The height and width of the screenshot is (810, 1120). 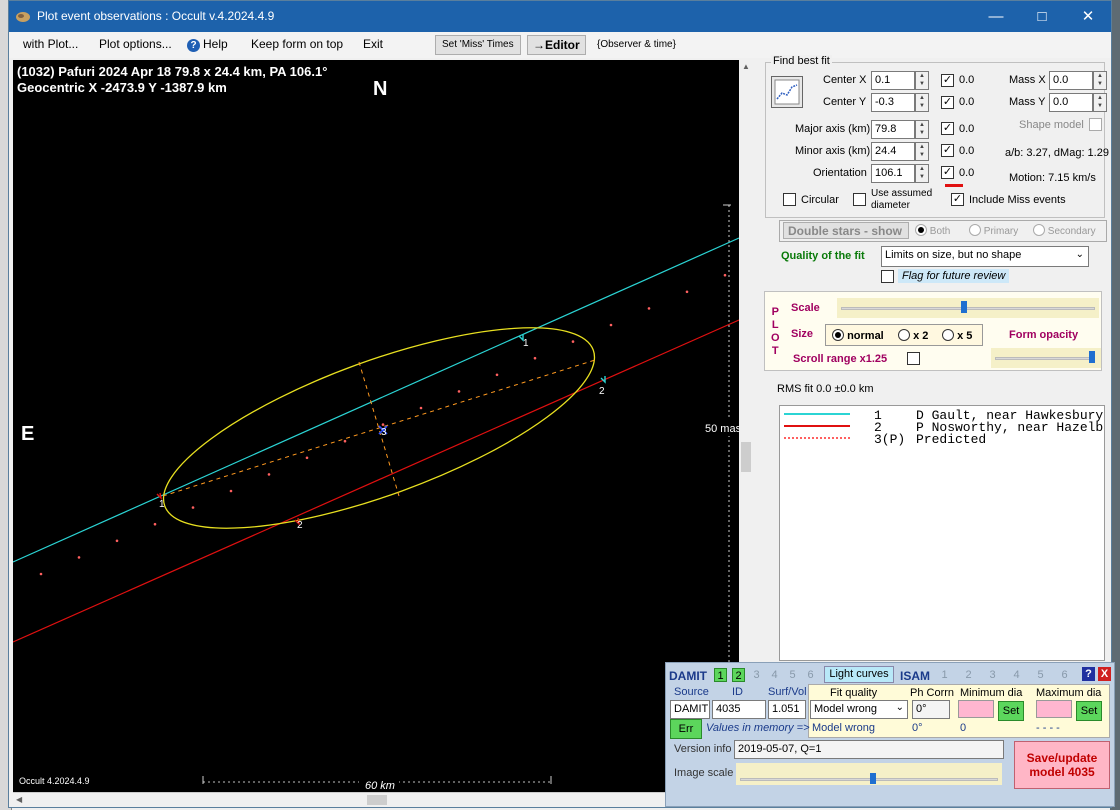 I want to click on center-y-checkbox: ✓, so click(x=947, y=102).